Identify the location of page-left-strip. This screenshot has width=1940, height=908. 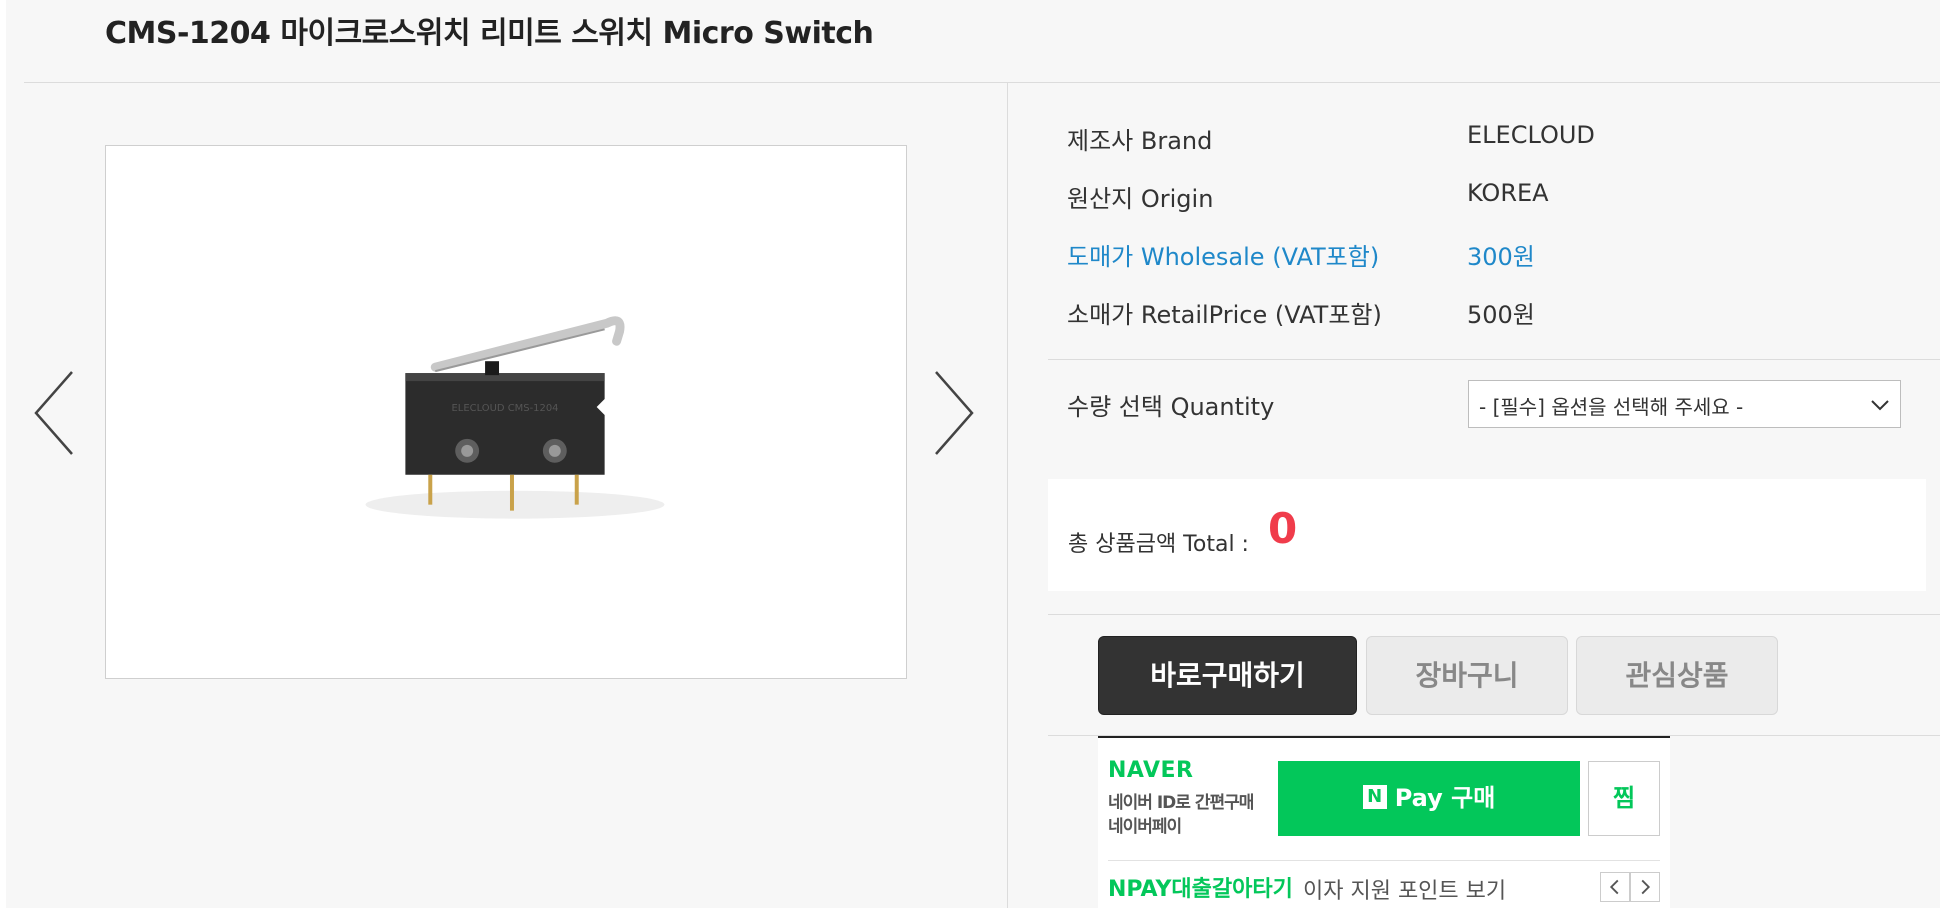
(3, 454).